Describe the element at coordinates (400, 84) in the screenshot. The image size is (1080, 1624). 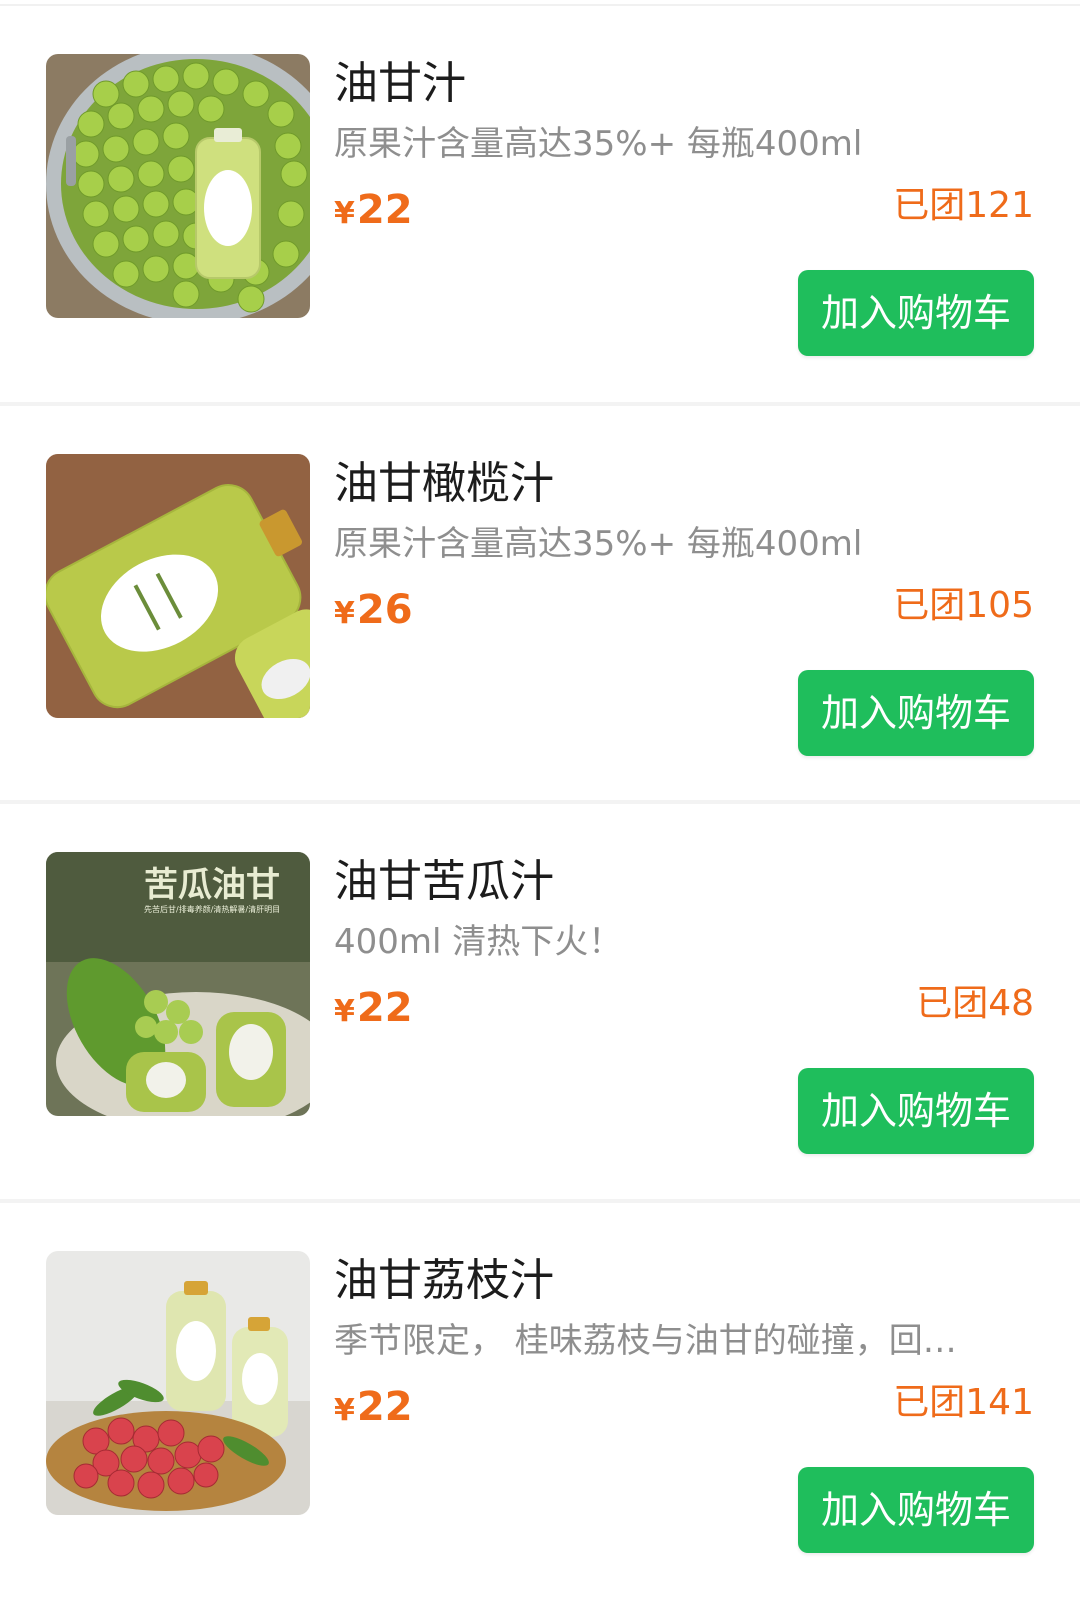
I see `product-title: 油甘汁` at that location.